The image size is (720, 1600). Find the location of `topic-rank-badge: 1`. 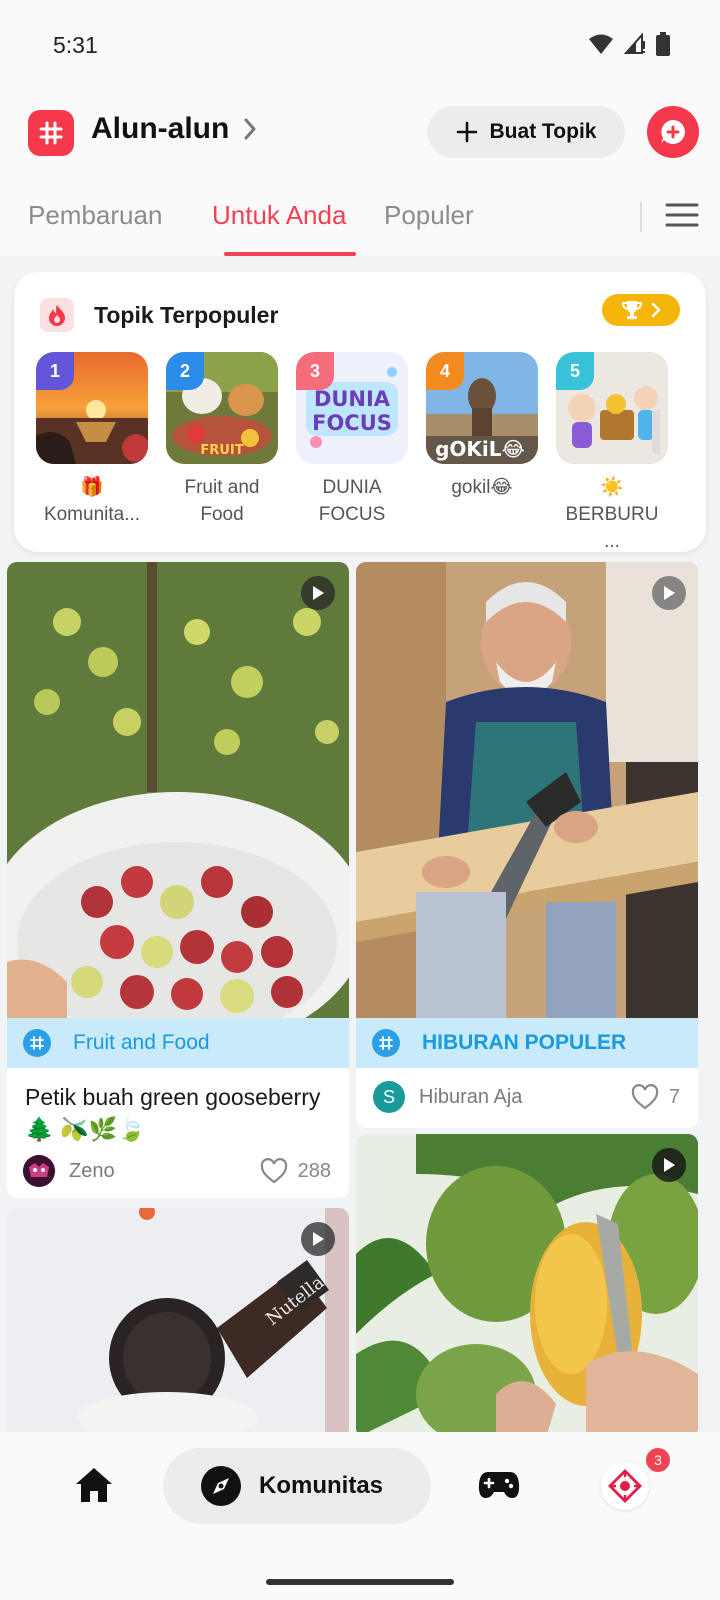

topic-rank-badge: 1 is located at coordinates (55, 371).